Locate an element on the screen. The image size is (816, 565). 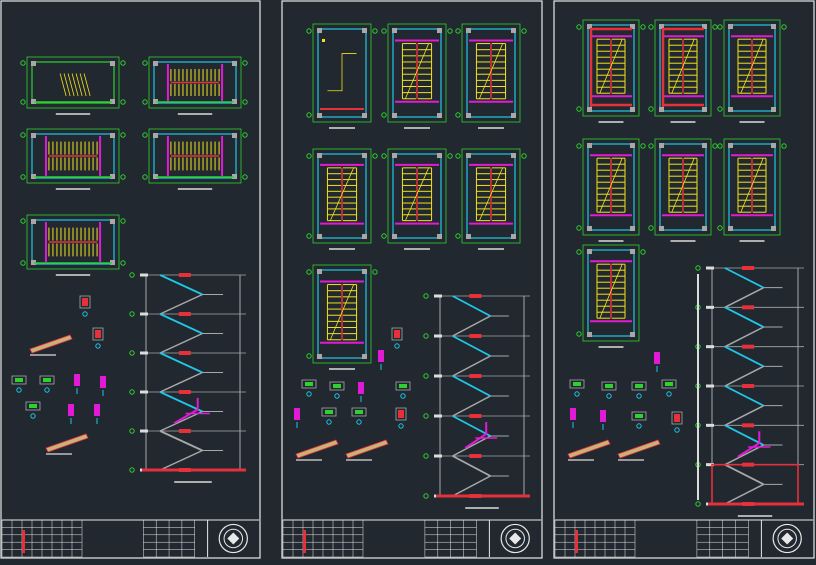
sheet-1-title-block is located at coordinates (130, 538).